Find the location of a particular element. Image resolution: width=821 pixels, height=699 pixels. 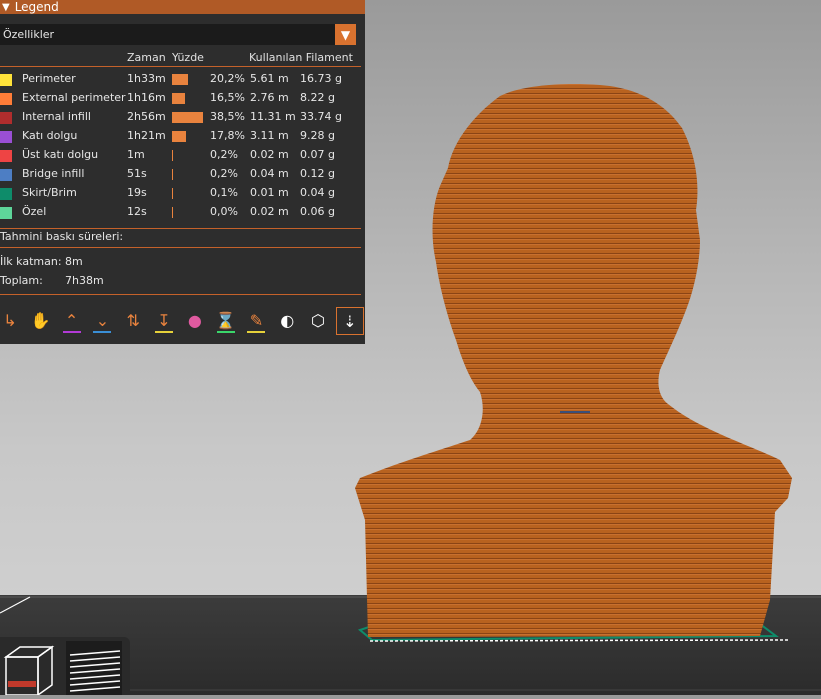

retractions-icon: ⌃ is located at coordinates (72, 320).